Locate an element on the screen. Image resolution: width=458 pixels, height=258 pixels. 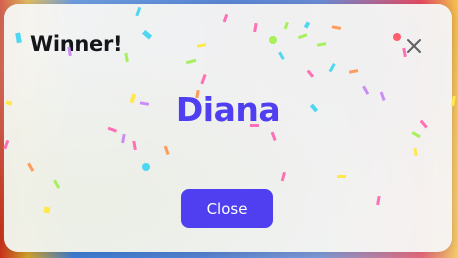
dialog-title: Winner! is located at coordinates (76, 44).